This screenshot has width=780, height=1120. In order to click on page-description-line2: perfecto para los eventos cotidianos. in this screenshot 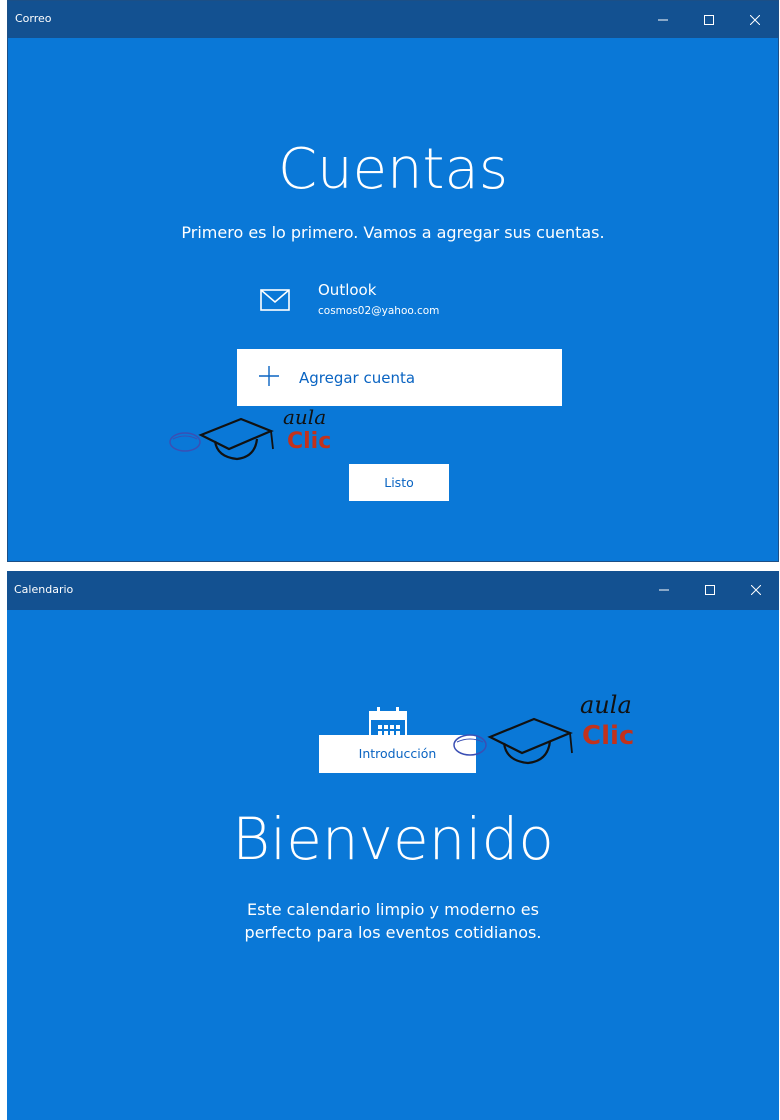, I will do `click(393, 932)`.